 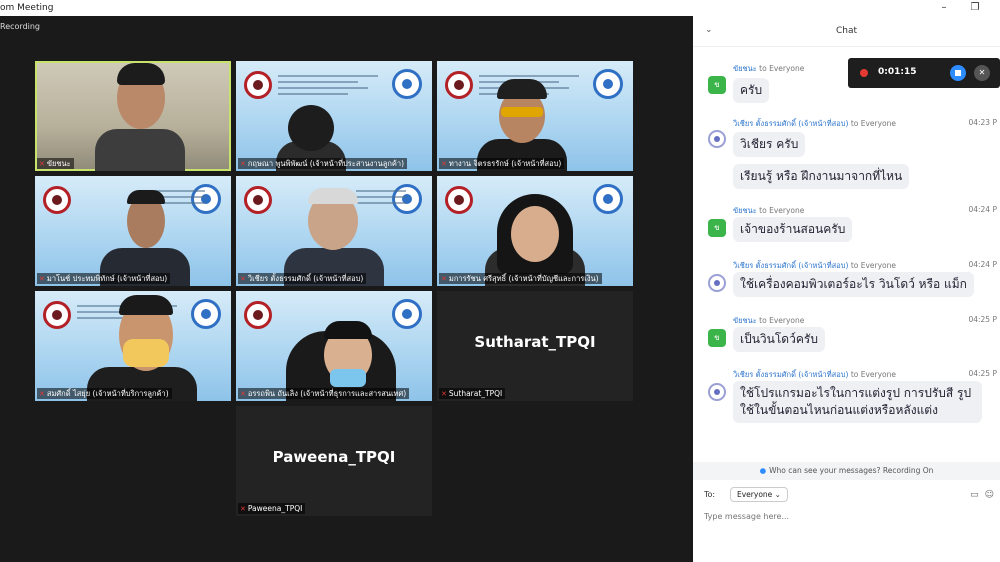 What do you see at coordinates (55, 163) in the screenshot?
I see `participant-name: ✕ ขัยชนะ` at bounding box center [55, 163].